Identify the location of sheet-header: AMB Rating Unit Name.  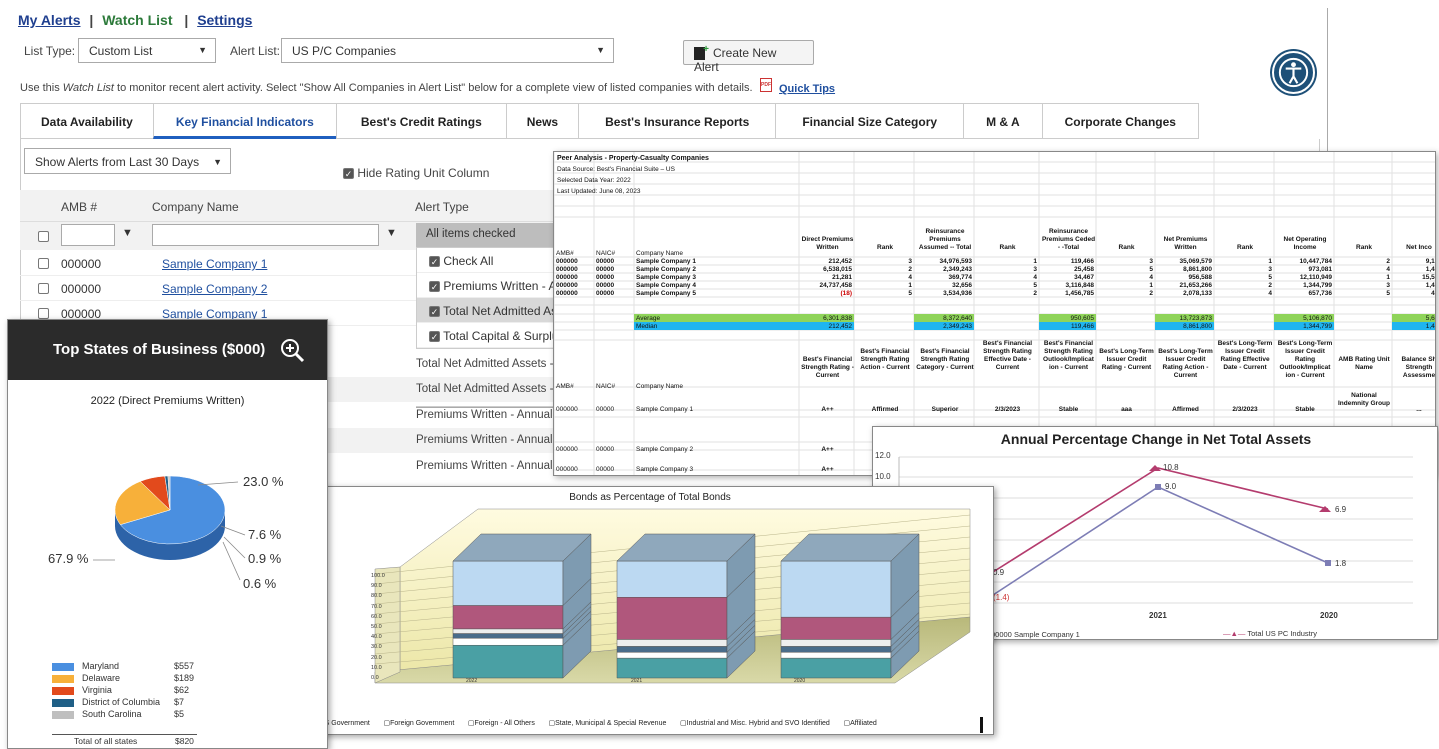
(1364, 363).